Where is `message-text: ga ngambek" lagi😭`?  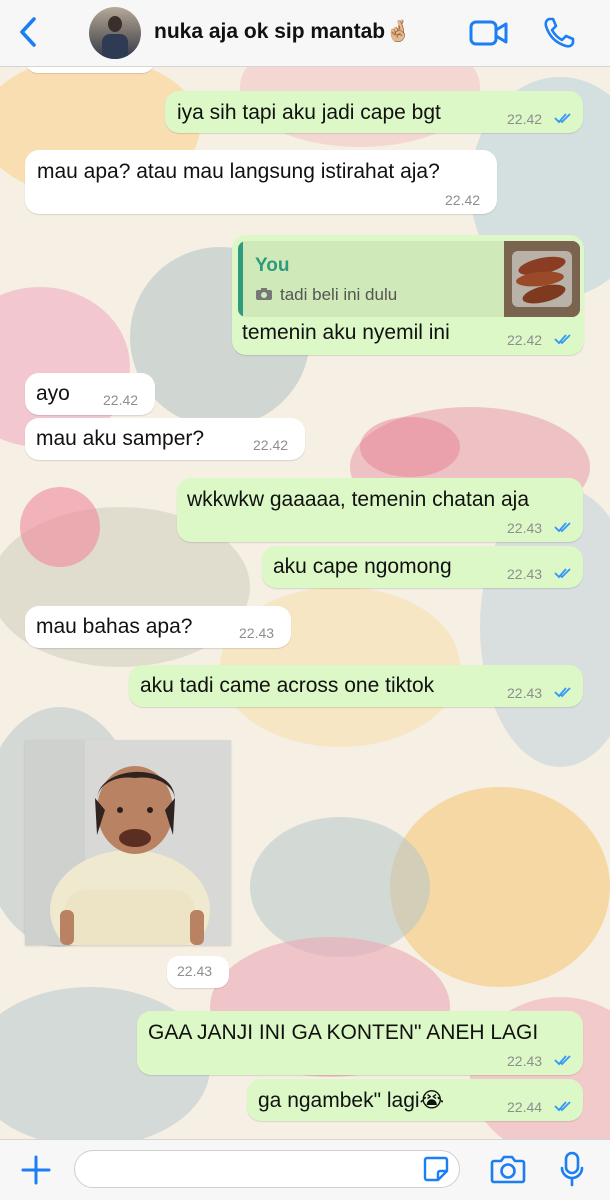
message-text: ga ngambek" lagi😭 is located at coordinates (351, 1100).